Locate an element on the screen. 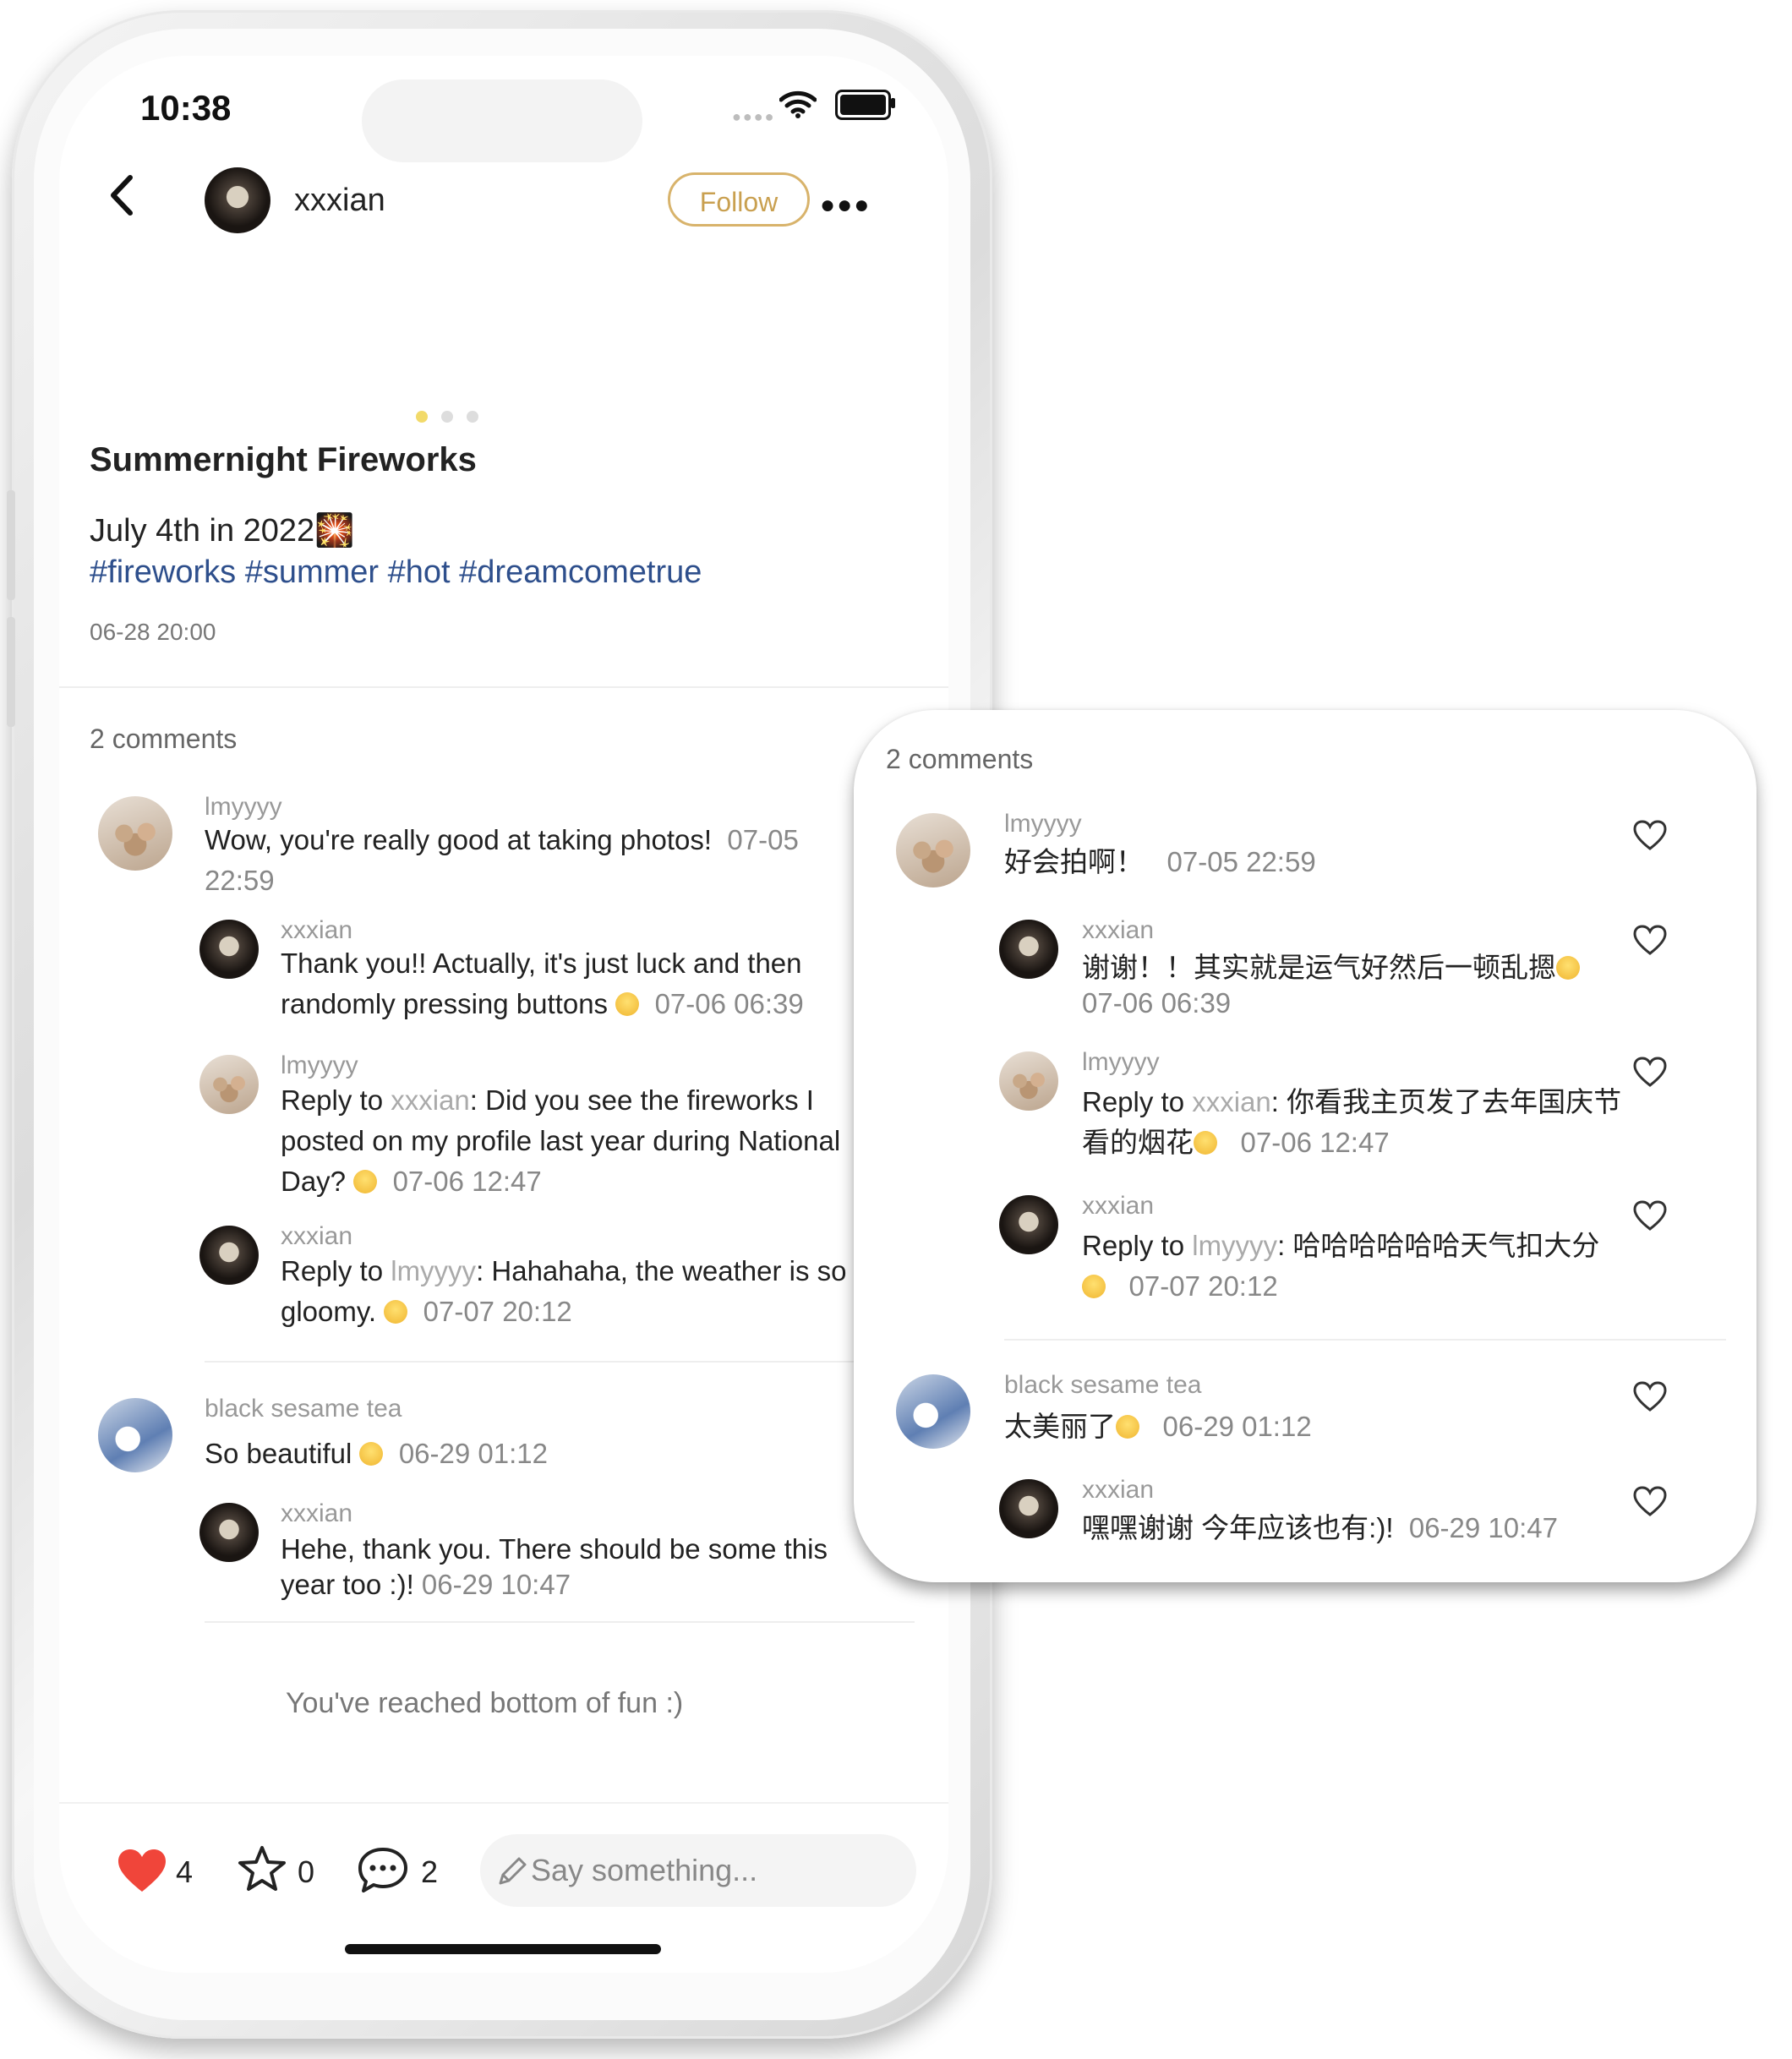  back-arrow-icon is located at coordinates (124, 195).